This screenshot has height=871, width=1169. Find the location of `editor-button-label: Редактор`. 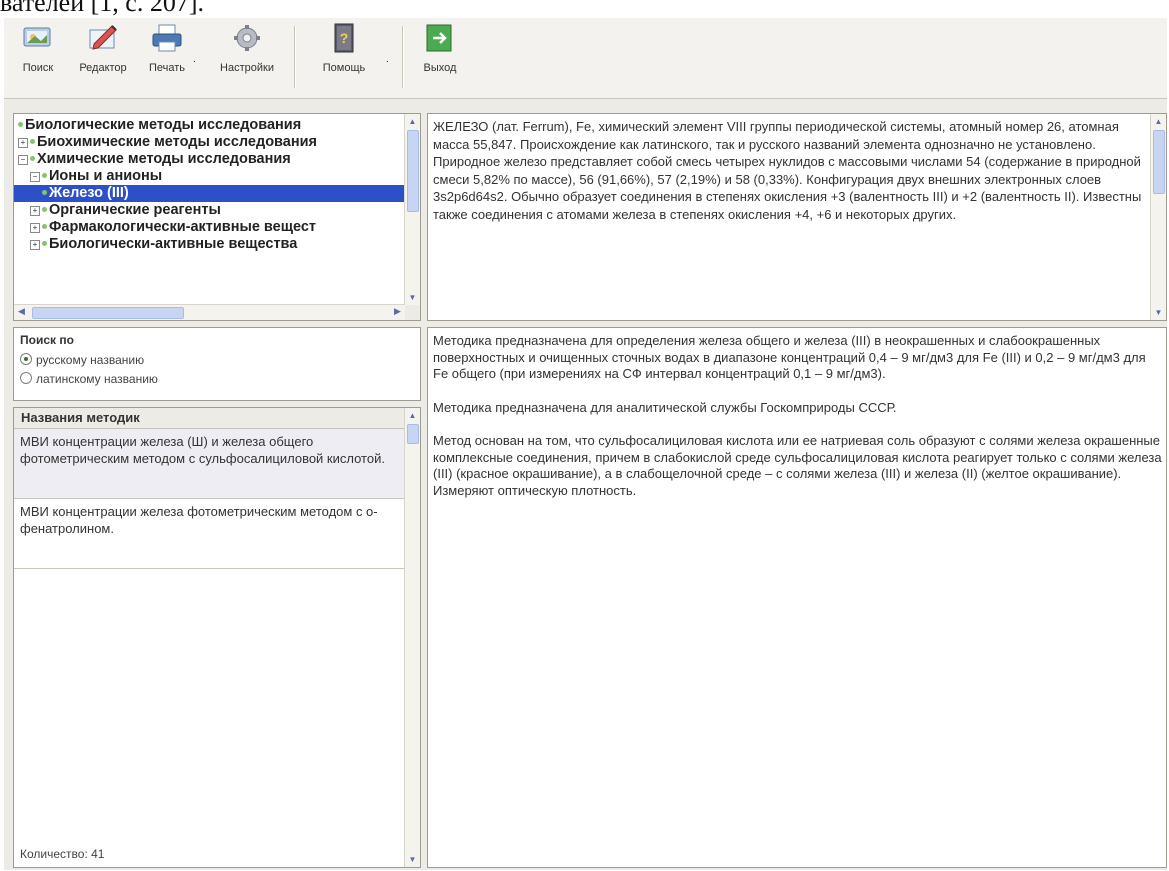

editor-button-label: Редактор is located at coordinates (103, 68).